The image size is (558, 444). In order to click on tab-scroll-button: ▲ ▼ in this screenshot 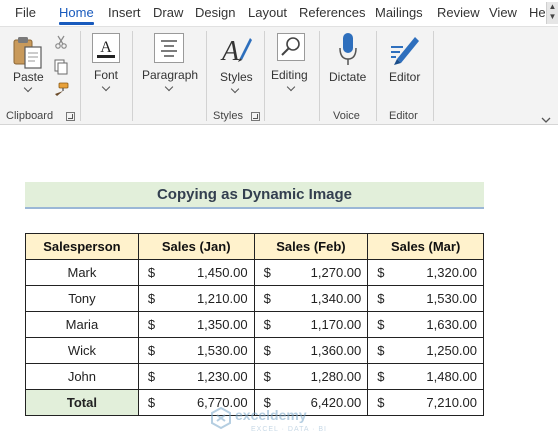, I will do `click(552, 13)`.